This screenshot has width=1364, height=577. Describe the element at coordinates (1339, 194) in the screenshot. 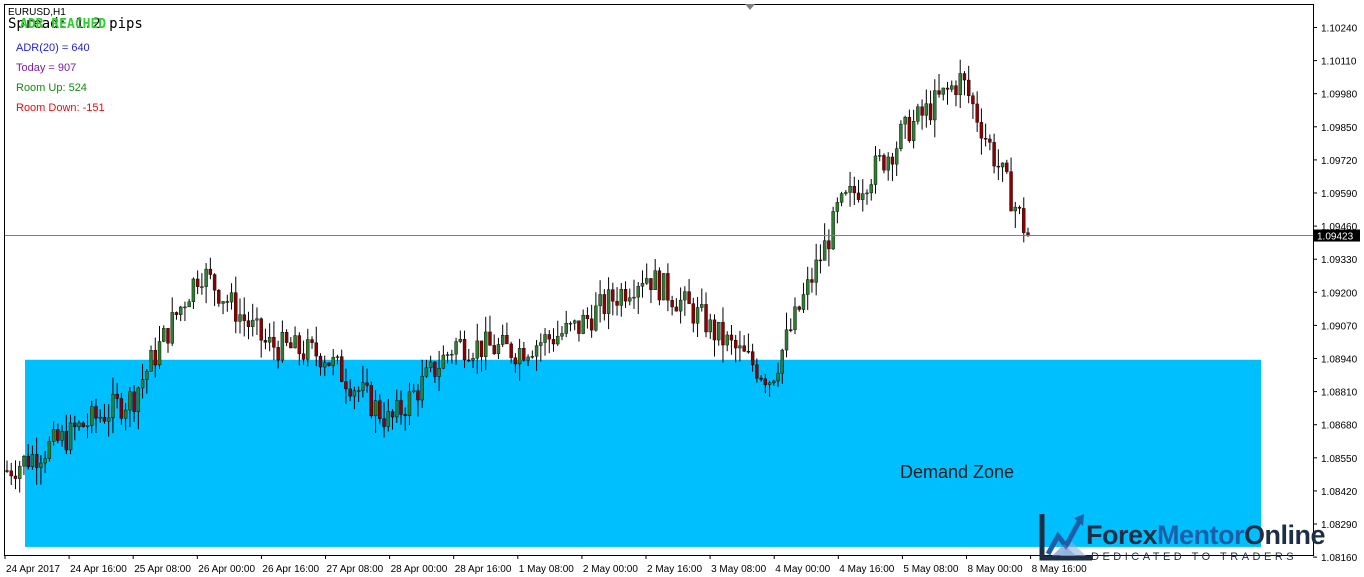

I see `y-tick-label: 1.09590` at that location.